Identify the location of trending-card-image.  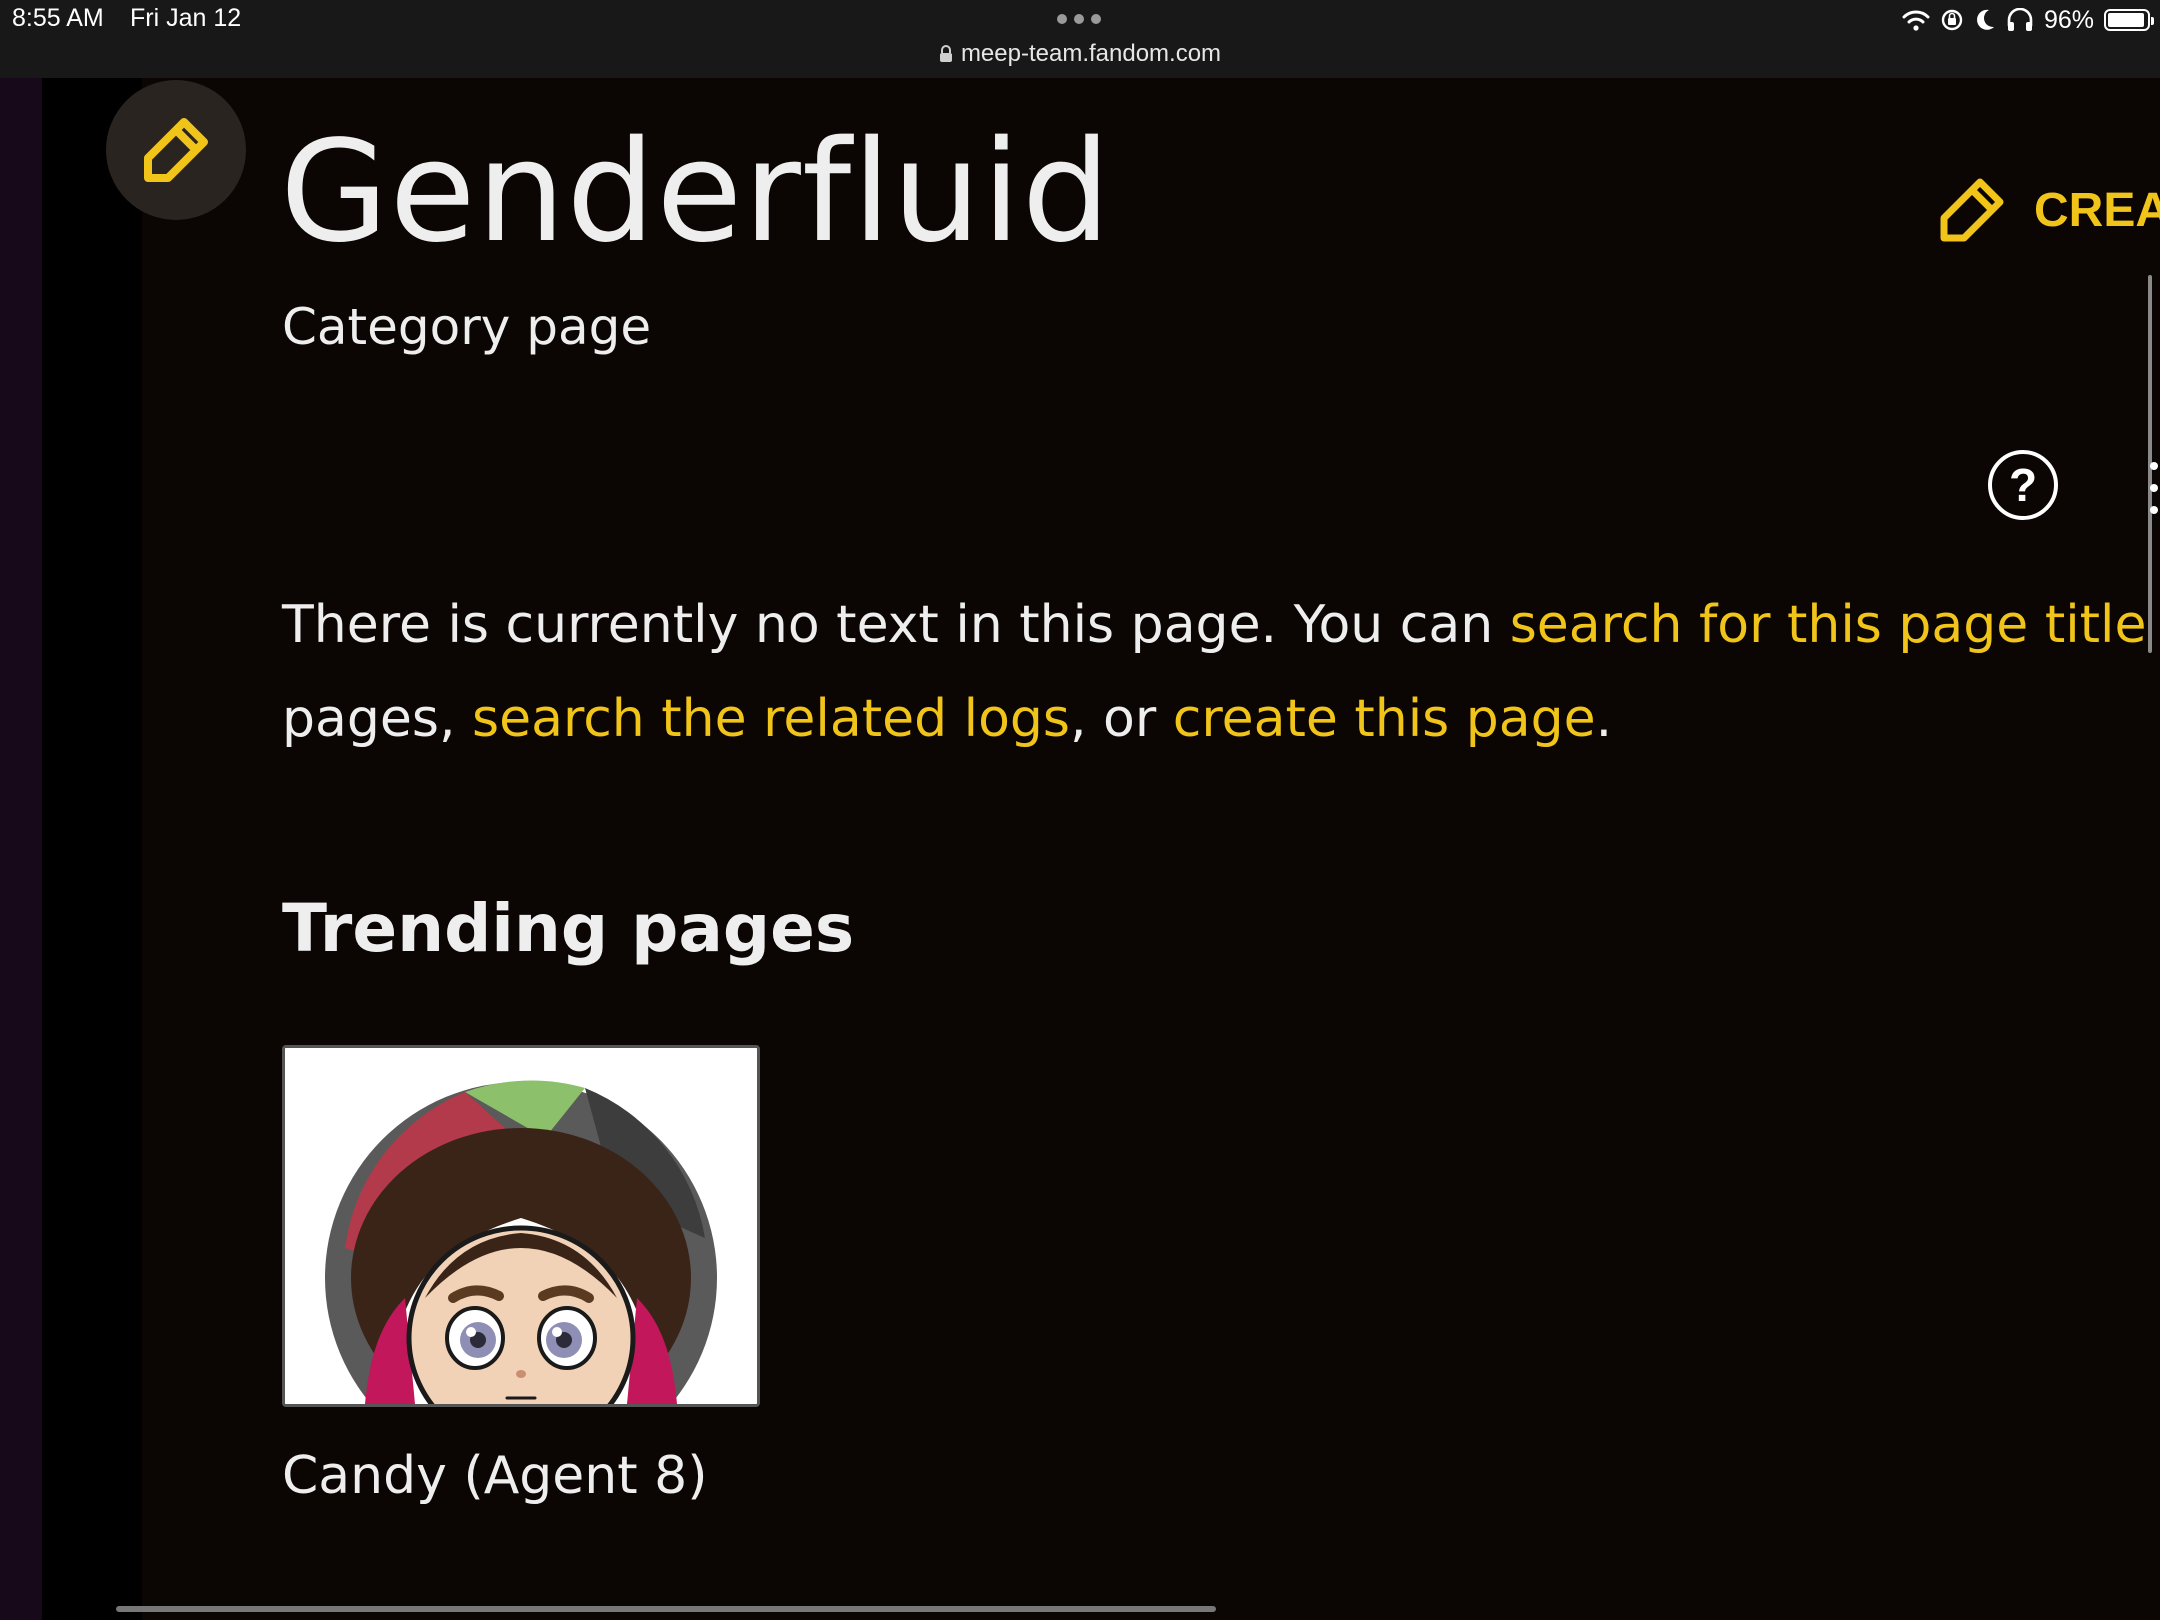
(521, 1226).